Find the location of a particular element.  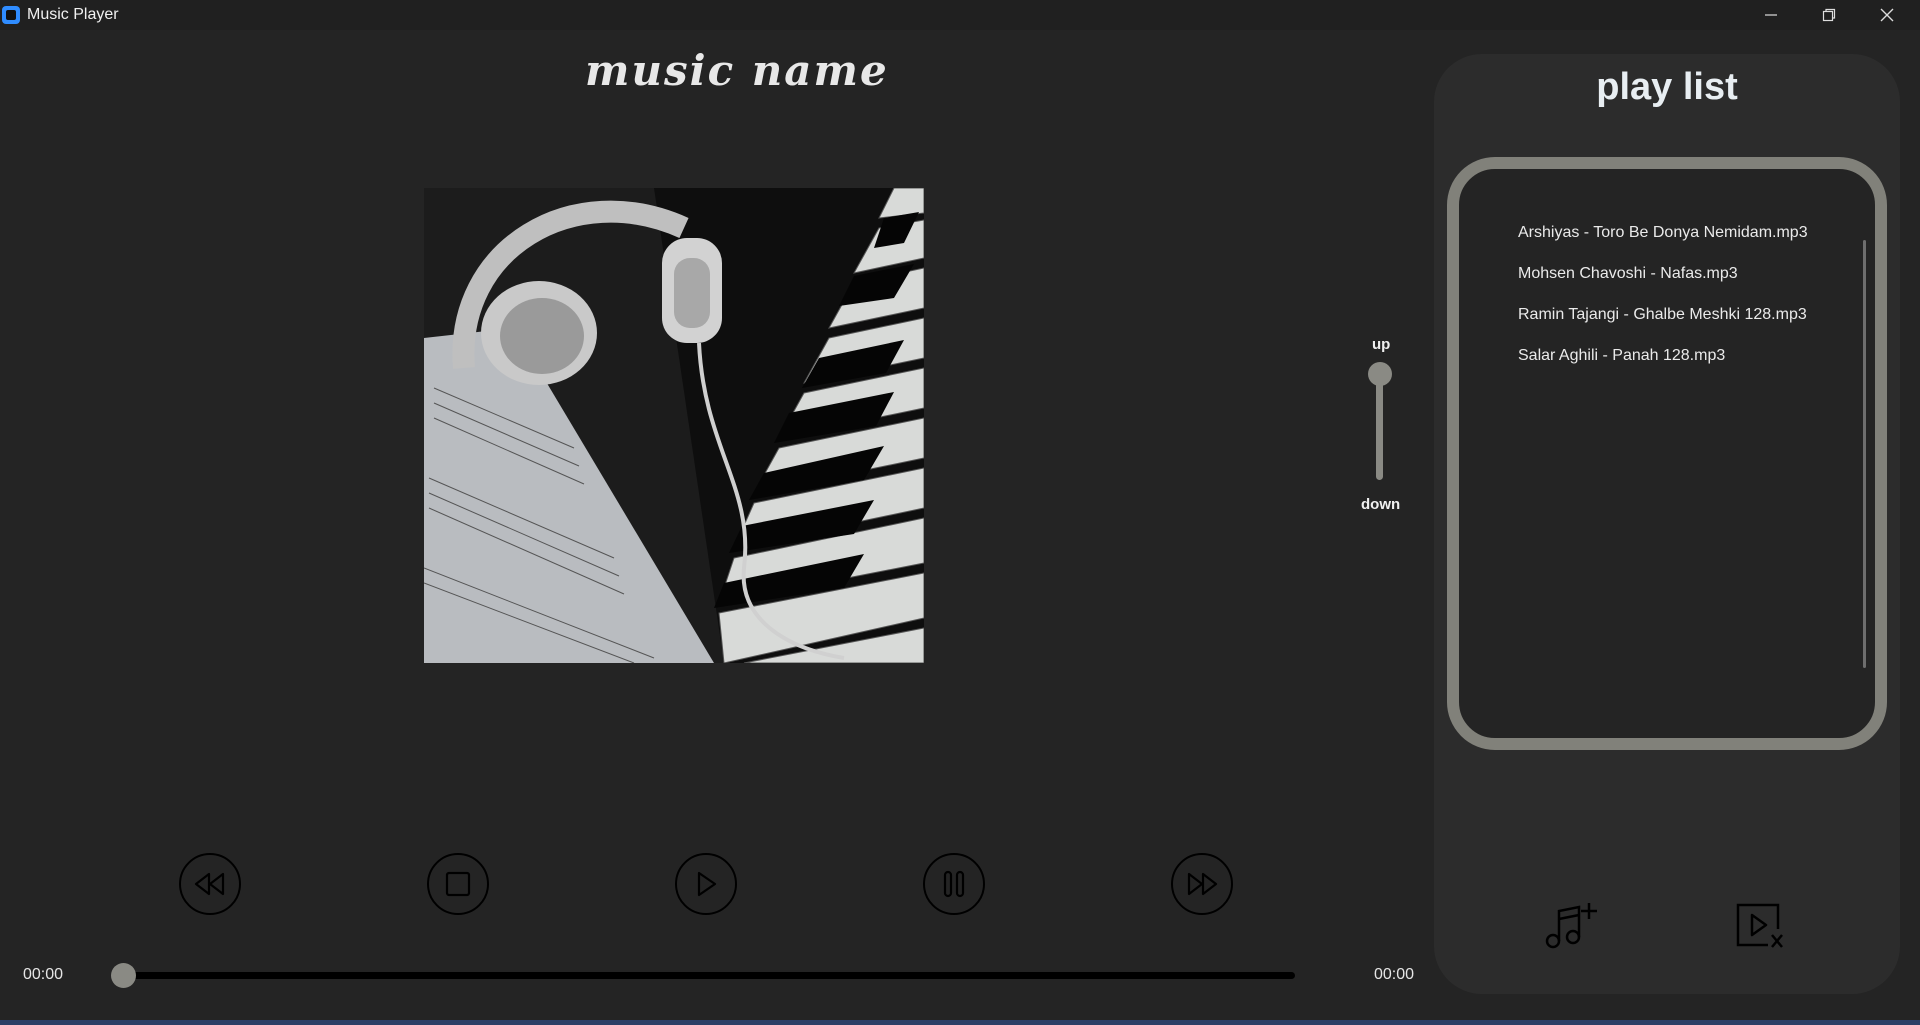

close-icon is located at coordinates (1887, 15).